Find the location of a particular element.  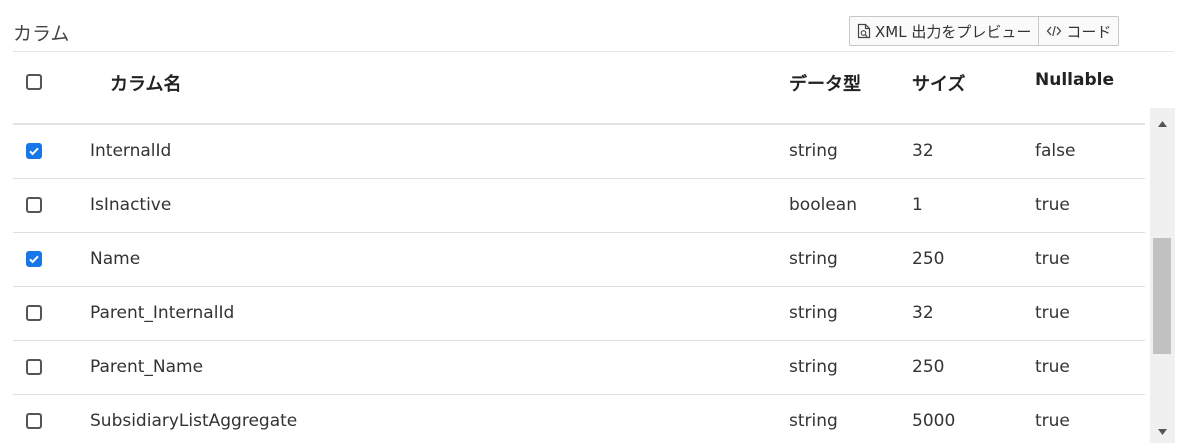

cell-data-type: boolean is located at coordinates (823, 205).